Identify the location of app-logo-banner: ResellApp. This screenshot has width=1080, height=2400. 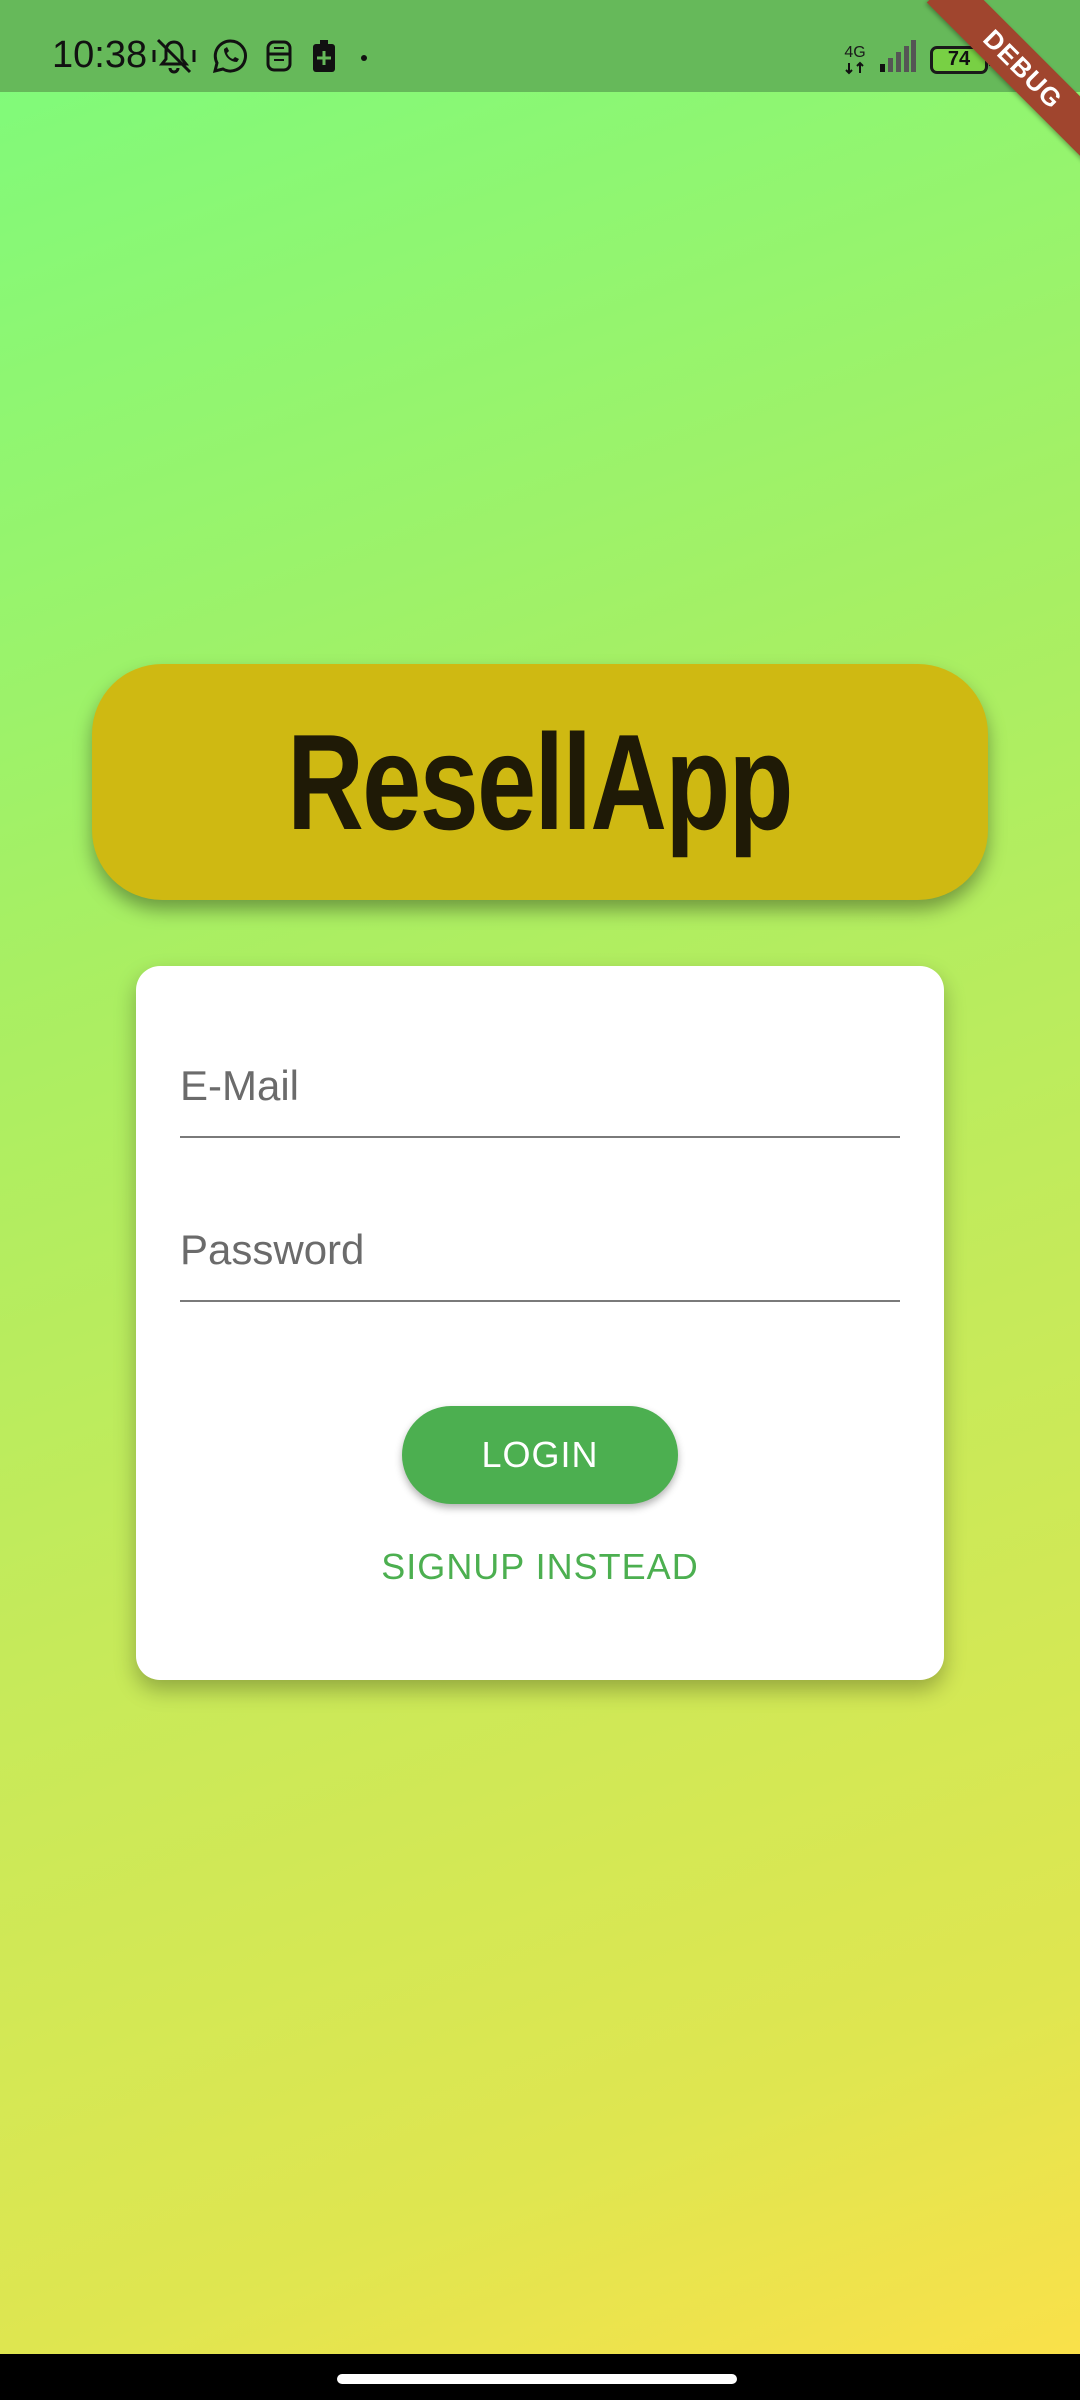
(540, 782).